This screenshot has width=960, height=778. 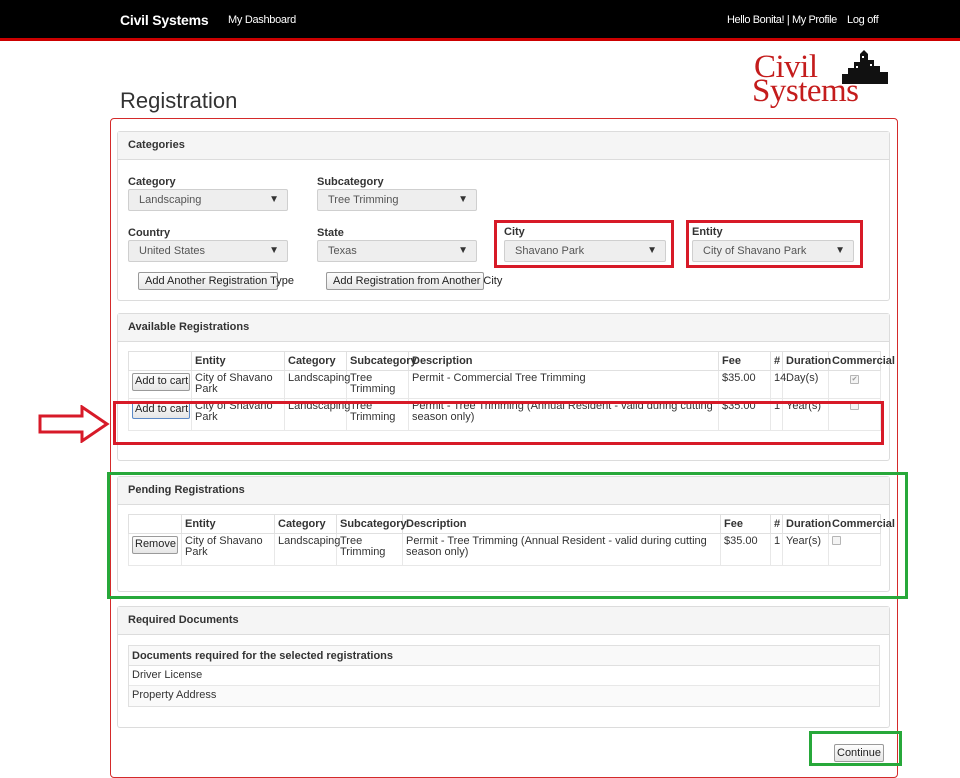 I want to click on continue-button: Continue, so click(x=859, y=753).